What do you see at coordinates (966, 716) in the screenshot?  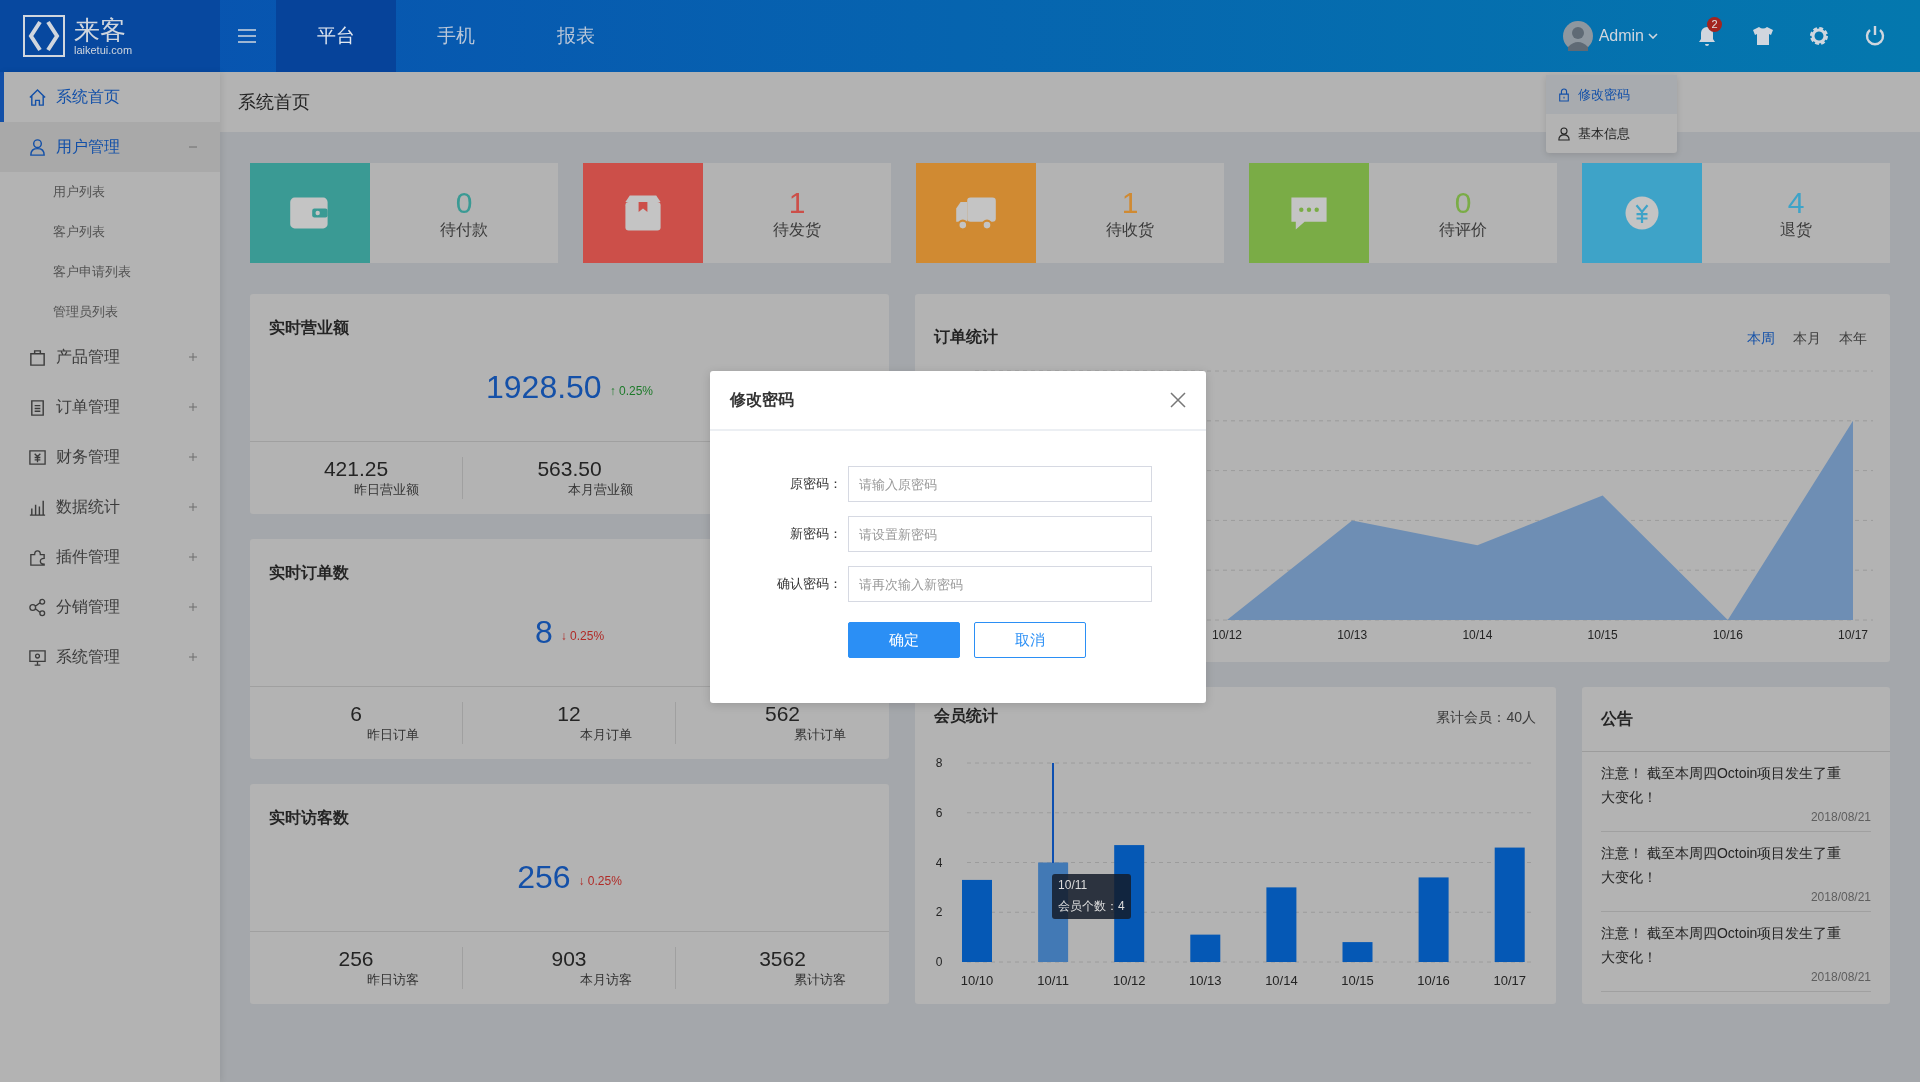 I see `card-title: 会员统计` at bounding box center [966, 716].